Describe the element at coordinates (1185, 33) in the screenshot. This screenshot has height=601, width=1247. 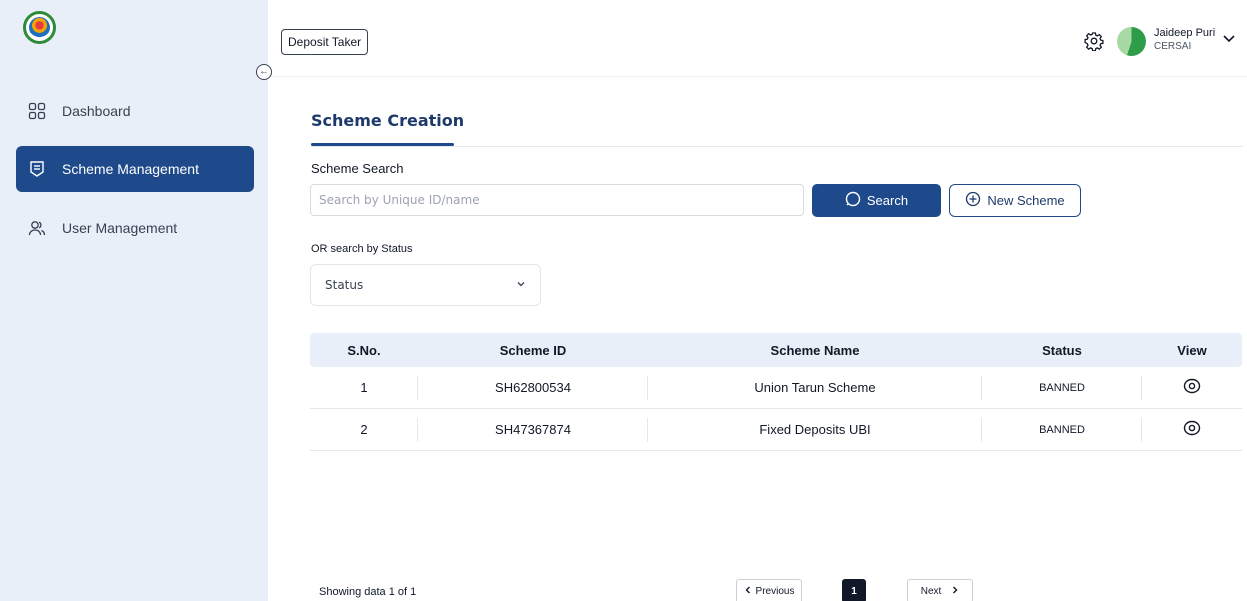
I see `user-name: Jaideep Puri` at that location.